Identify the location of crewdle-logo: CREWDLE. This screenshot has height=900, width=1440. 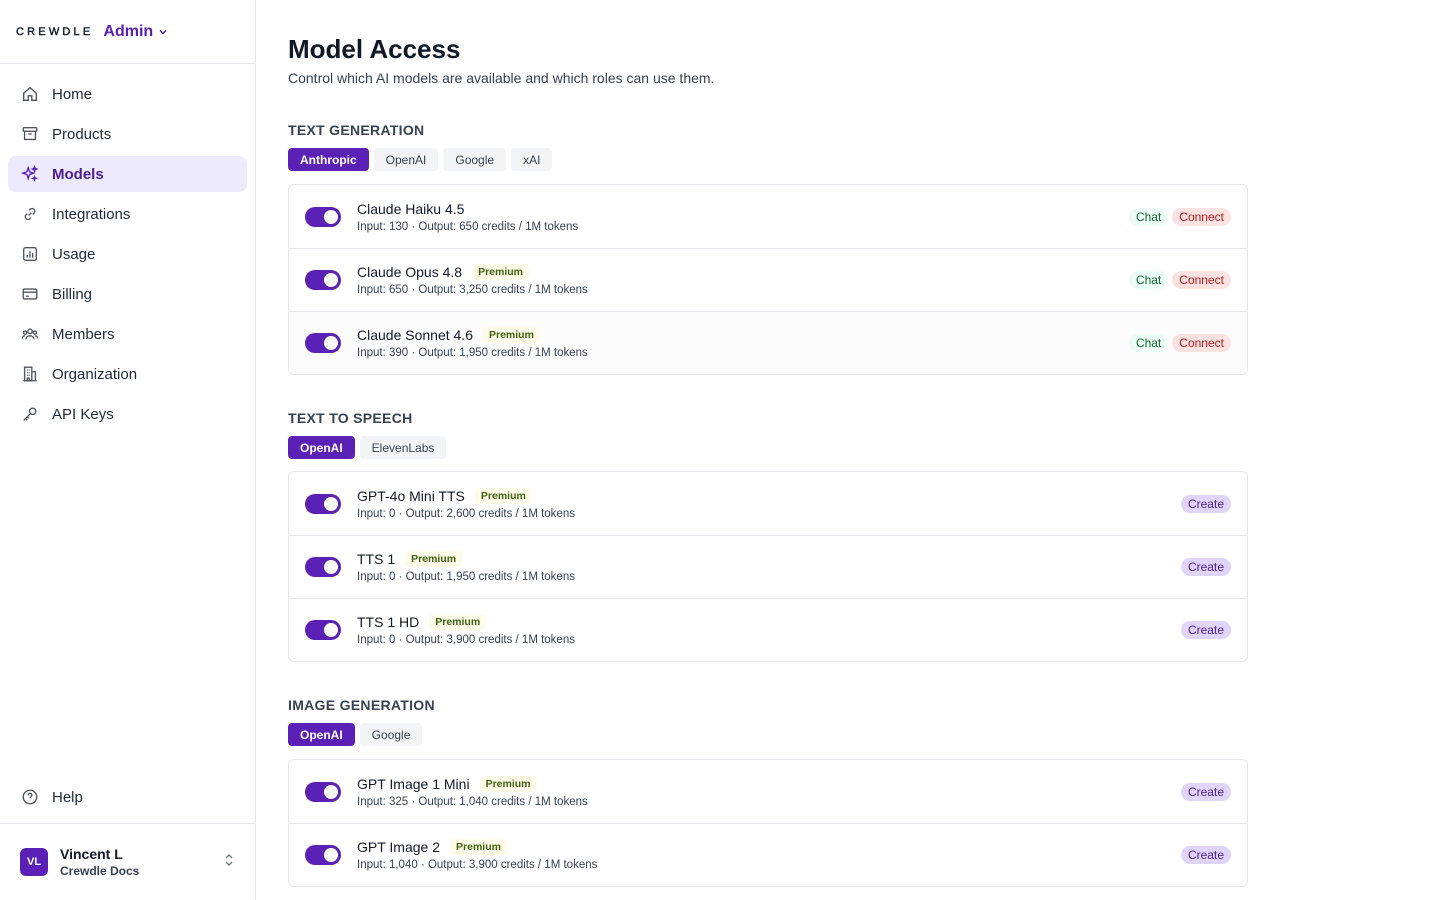
(55, 31).